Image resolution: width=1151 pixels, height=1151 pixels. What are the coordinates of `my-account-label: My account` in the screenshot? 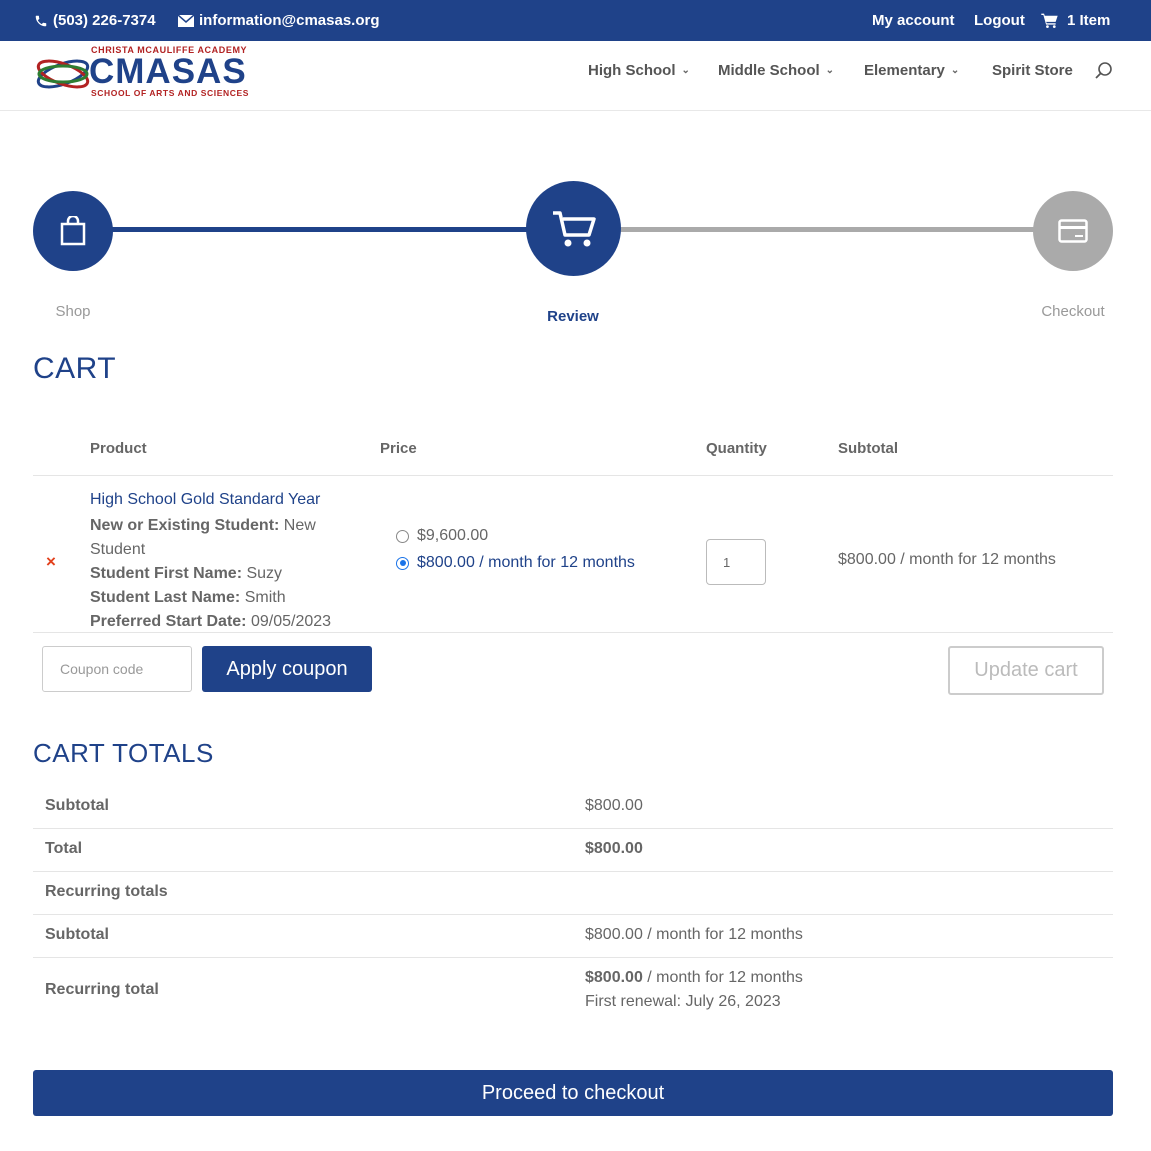 It's located at (913, 20).